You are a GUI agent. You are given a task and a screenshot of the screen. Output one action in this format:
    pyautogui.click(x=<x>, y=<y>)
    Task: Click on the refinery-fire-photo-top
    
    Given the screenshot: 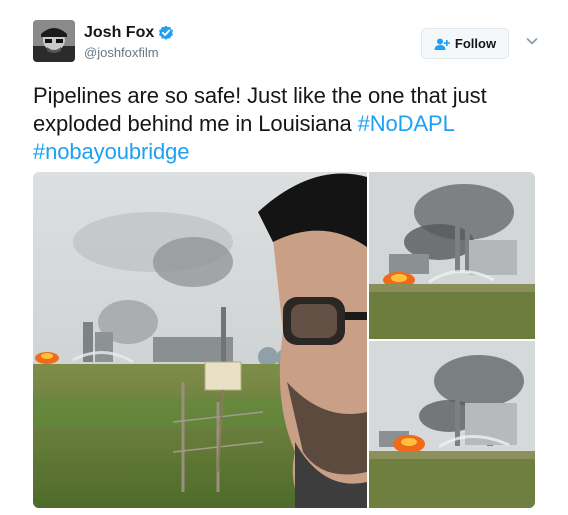 What is the action you would take?
    pyautogui.click(x=452, y=255)
    